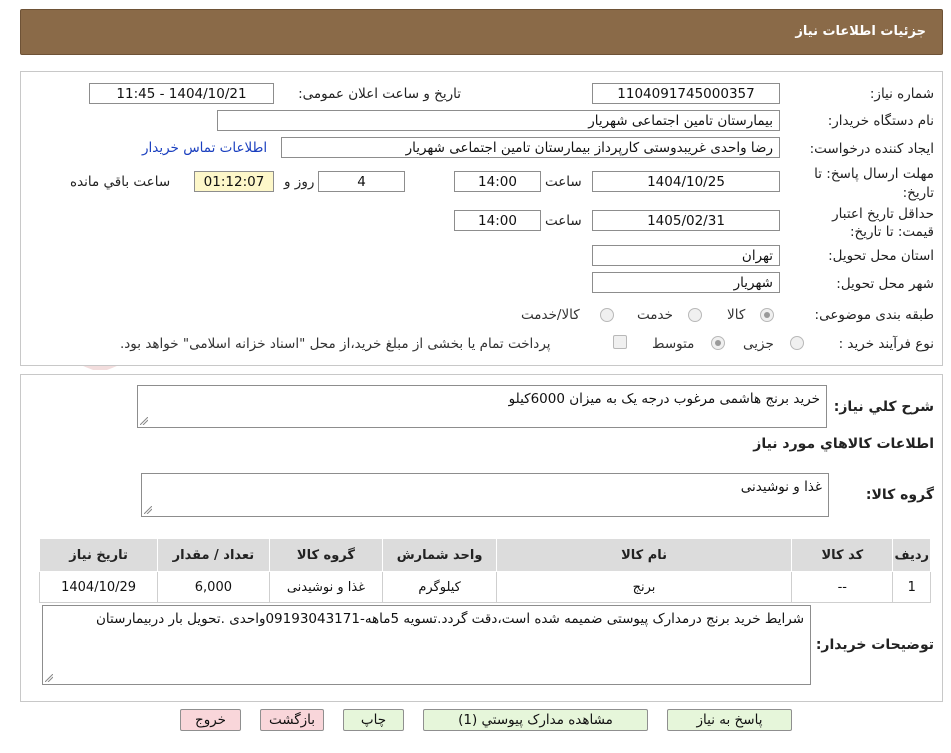 The width and height of the screenshot is (951, 753). I want to click on category-option-goods: کالا, so click(736, 315).